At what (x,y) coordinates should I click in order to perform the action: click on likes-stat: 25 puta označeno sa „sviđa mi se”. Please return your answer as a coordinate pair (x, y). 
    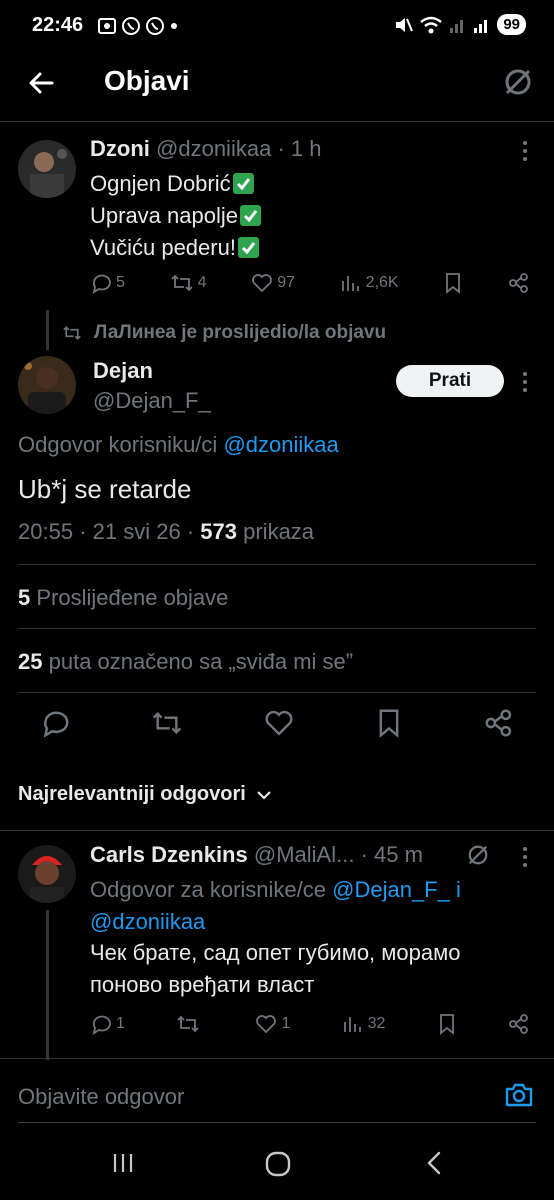
    Looking at the image, I should click on (185, 662).